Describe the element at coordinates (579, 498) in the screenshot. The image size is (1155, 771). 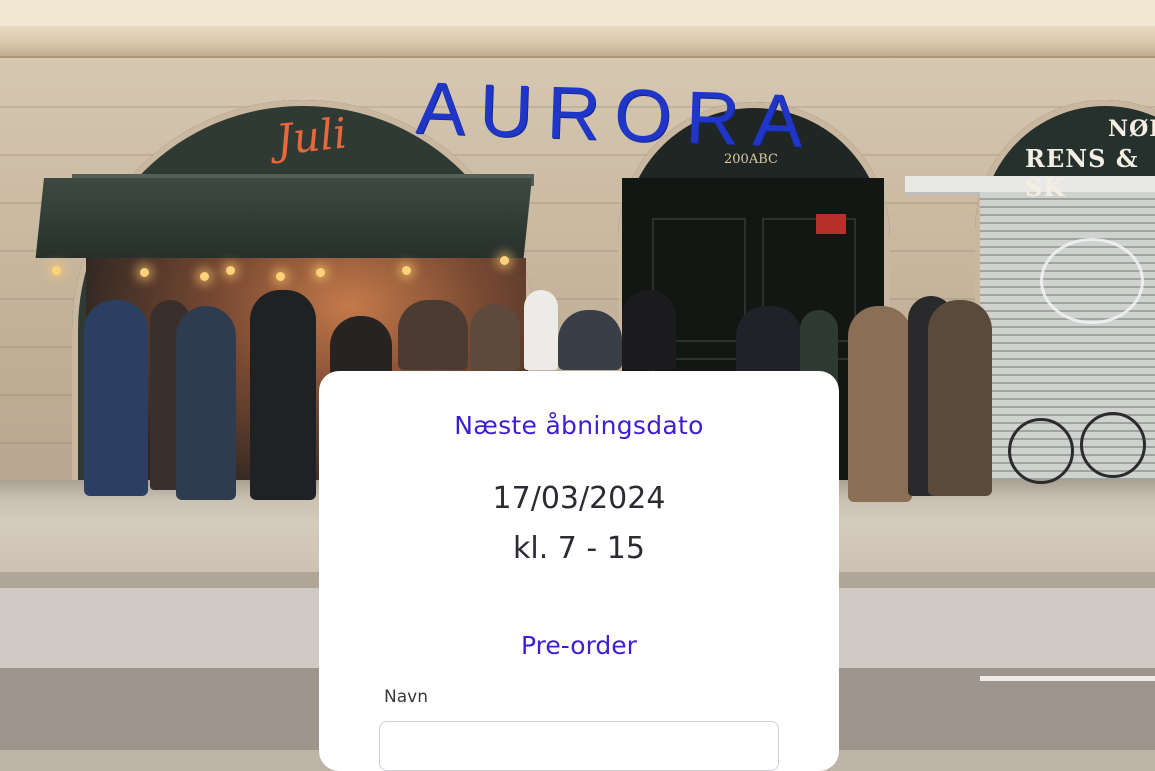
I see `next-opening-date: 17/03/2024` at that location.